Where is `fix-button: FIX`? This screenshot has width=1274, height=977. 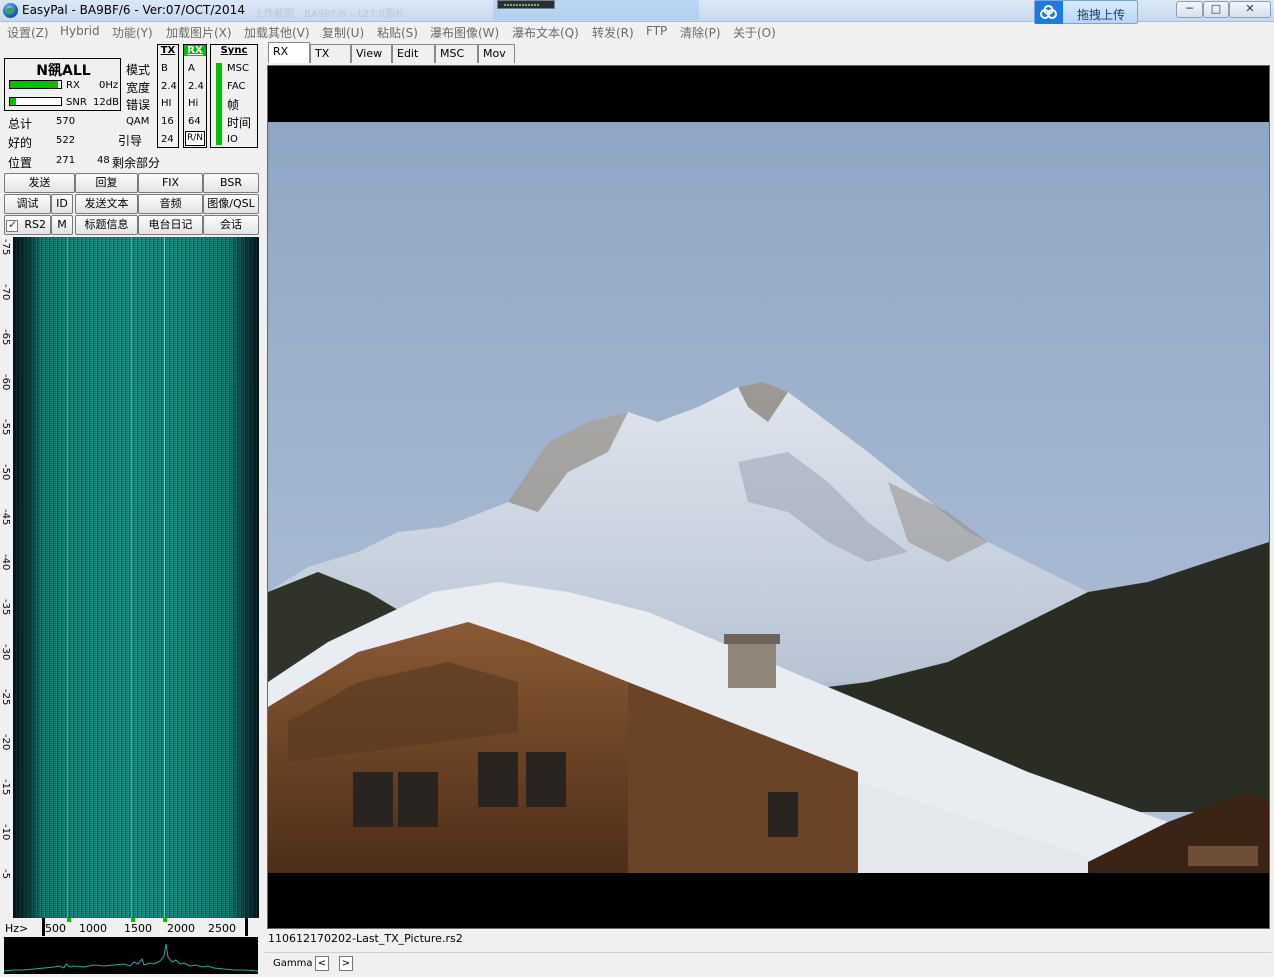 fix-button: FIX is located at coordinates (170, 183).